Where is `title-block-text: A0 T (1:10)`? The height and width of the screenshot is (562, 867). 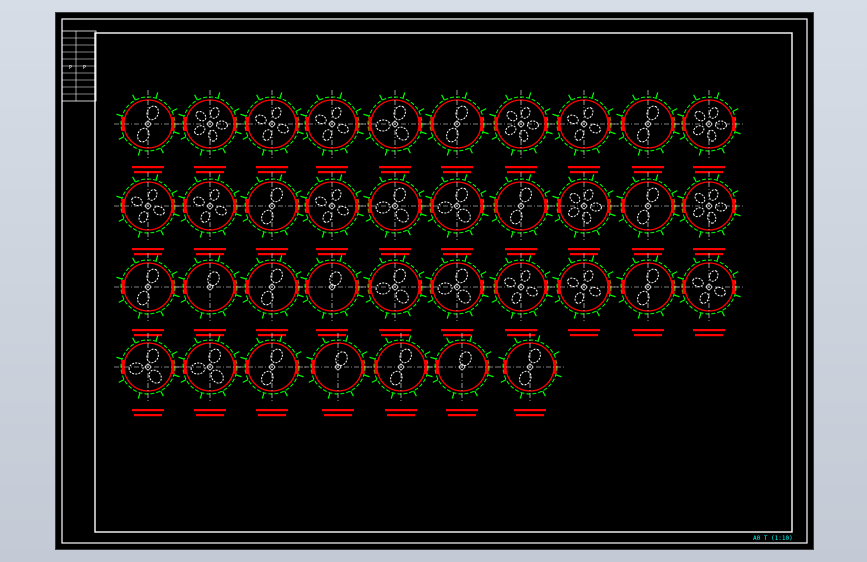
title-block-text: A0 T (1:10) is located at coordinates (773, 538).